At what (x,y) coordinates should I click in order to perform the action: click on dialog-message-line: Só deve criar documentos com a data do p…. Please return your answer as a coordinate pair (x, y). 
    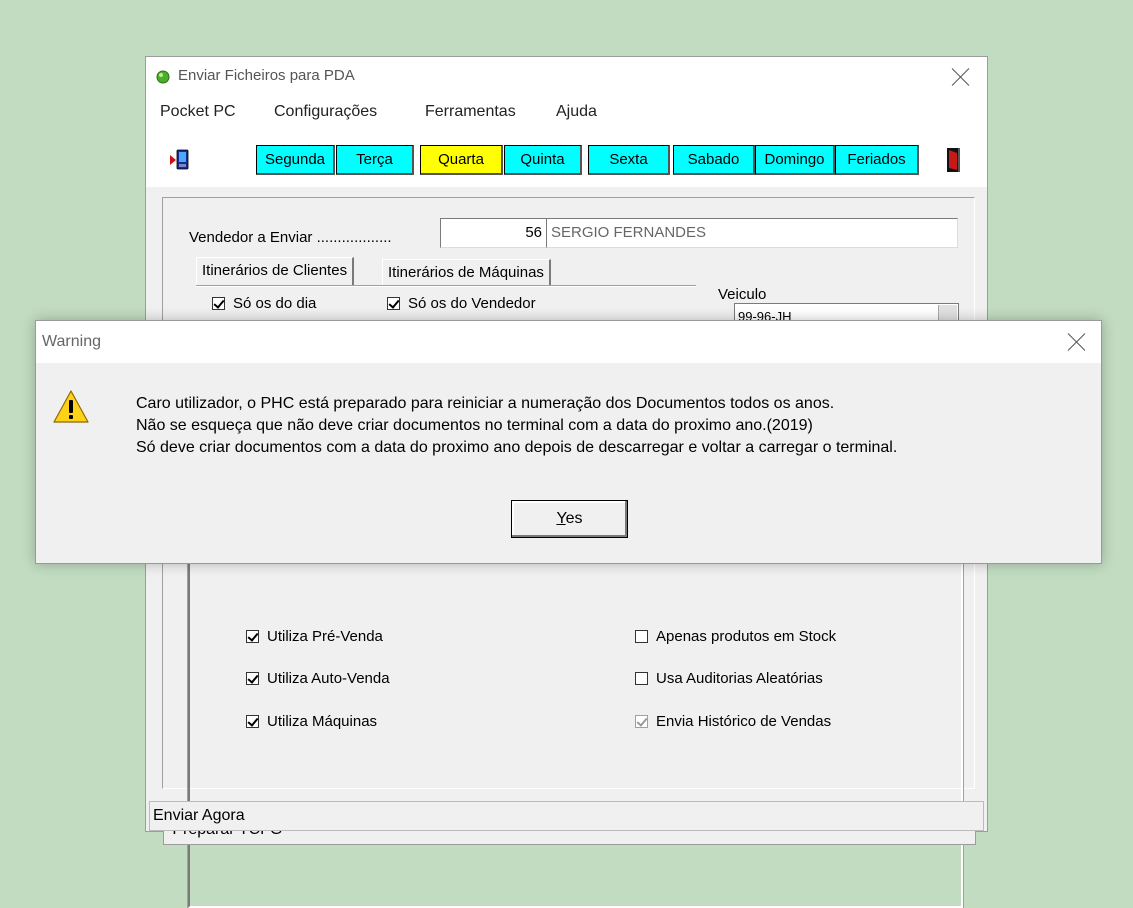
    Looking at the image, I should click on (517, 447).